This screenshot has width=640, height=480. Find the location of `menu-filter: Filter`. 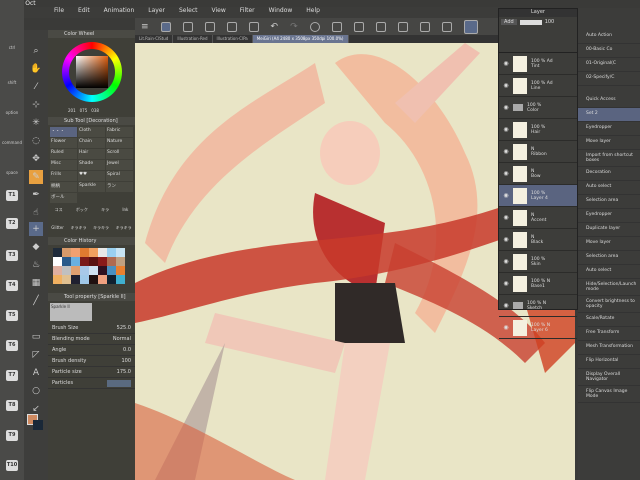

menu-filter: Filter is located at coordinates (247, 12).